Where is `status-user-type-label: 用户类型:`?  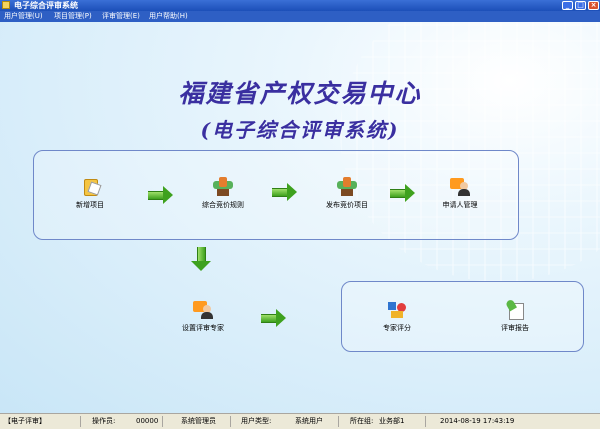
status-user-type-label: 用户类型: is located at coordinates (256, 421).